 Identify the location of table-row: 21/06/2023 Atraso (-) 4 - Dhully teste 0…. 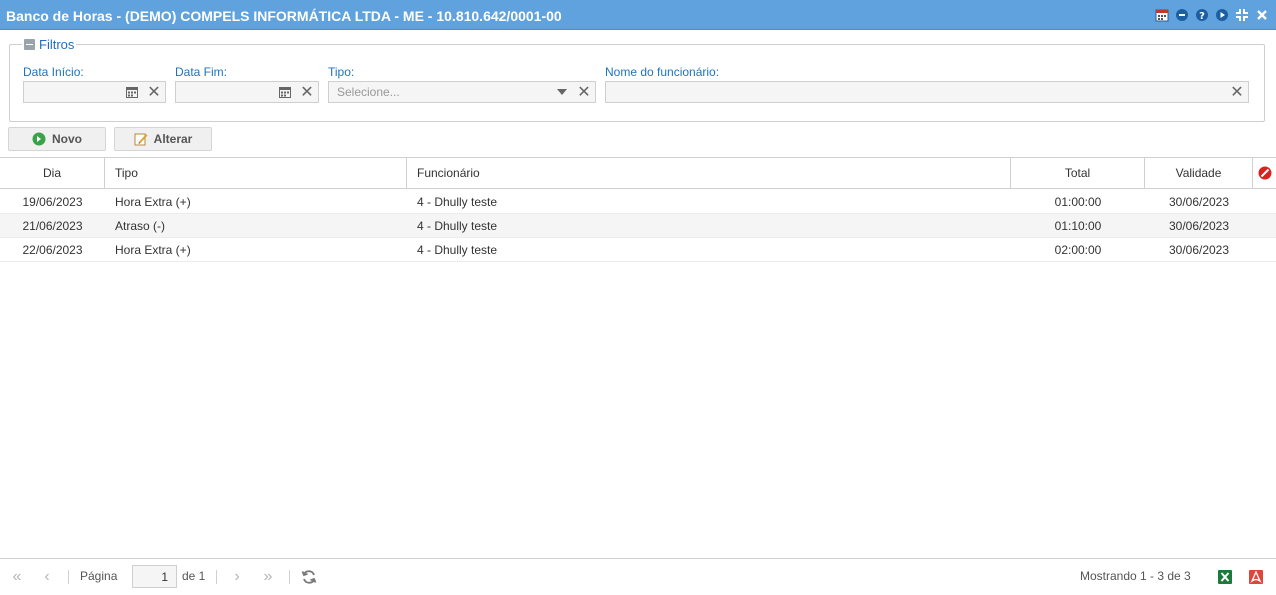
(638, 226).